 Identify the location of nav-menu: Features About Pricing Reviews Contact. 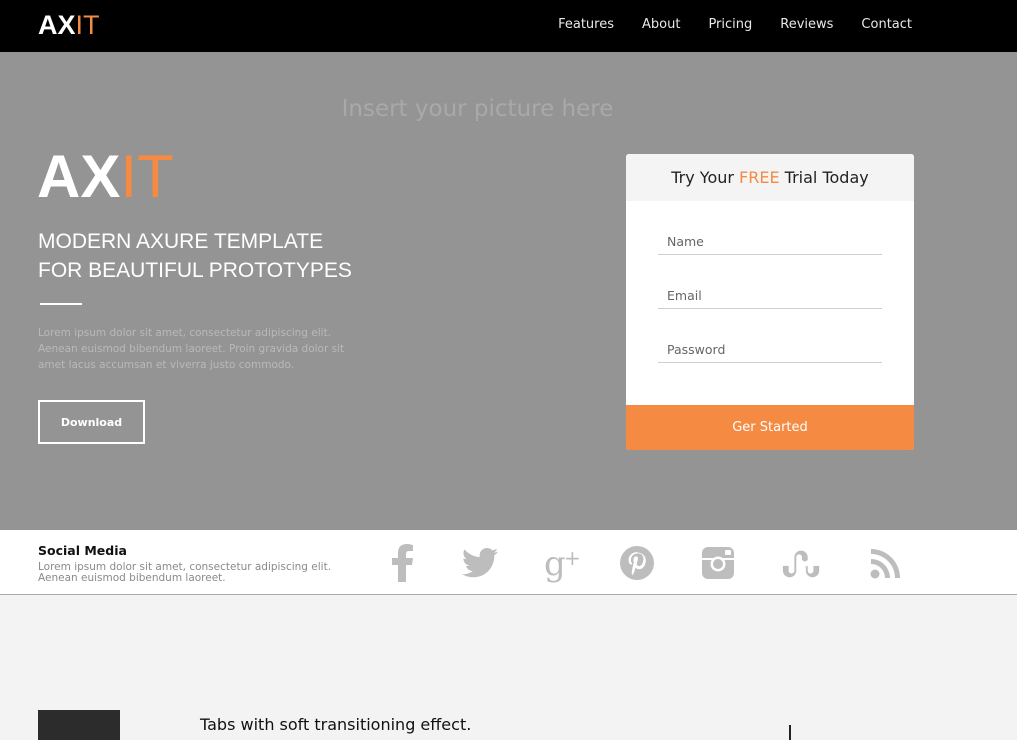
(721, 24).